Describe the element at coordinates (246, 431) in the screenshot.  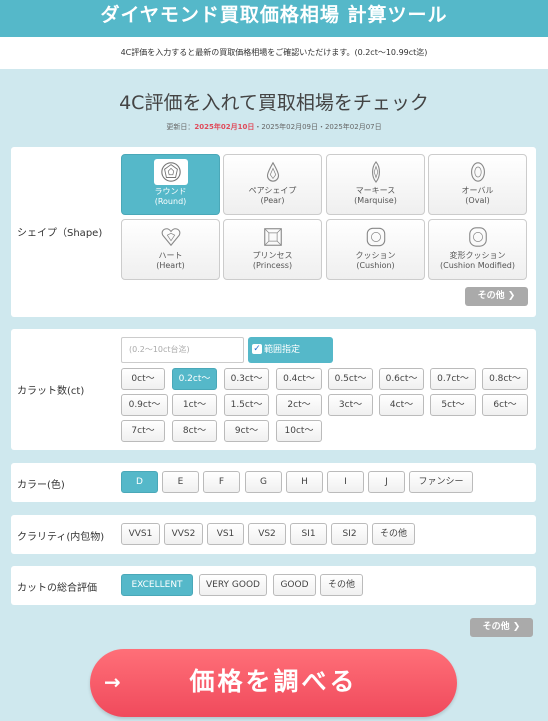
I see `carat-option: 9ct〜` at that location.